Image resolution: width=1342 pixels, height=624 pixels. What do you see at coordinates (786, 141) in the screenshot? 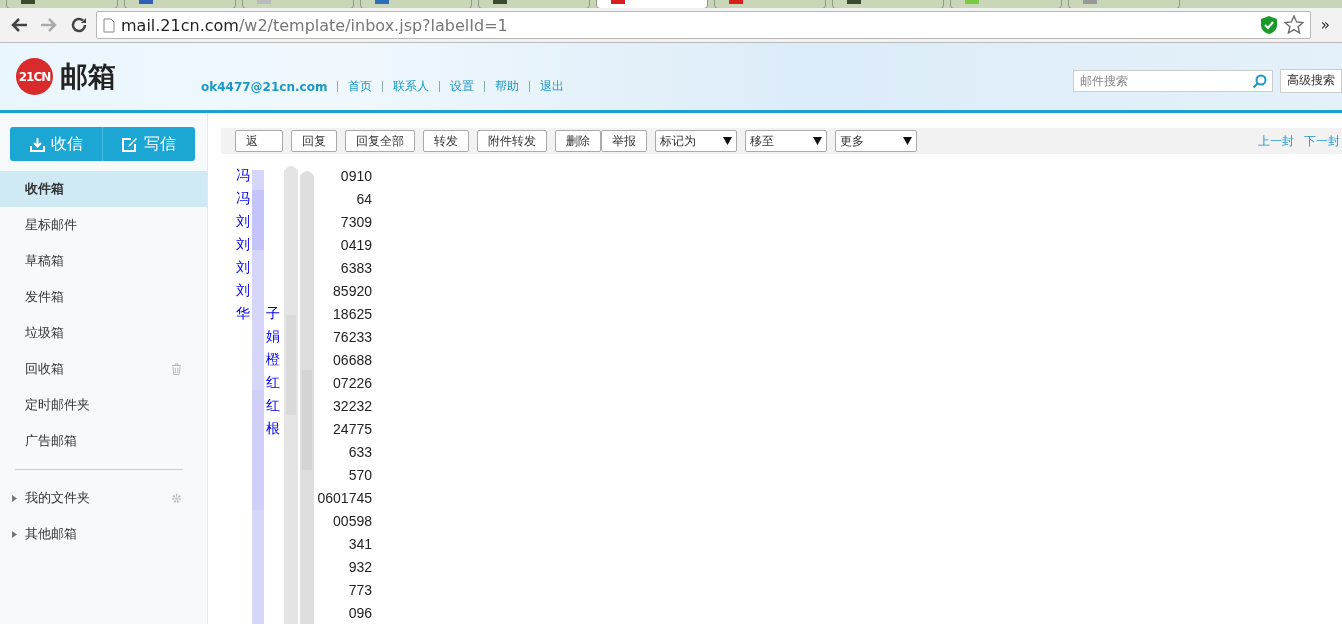
I see `dropdown-select: 移至` at bounding box center [786, 141].